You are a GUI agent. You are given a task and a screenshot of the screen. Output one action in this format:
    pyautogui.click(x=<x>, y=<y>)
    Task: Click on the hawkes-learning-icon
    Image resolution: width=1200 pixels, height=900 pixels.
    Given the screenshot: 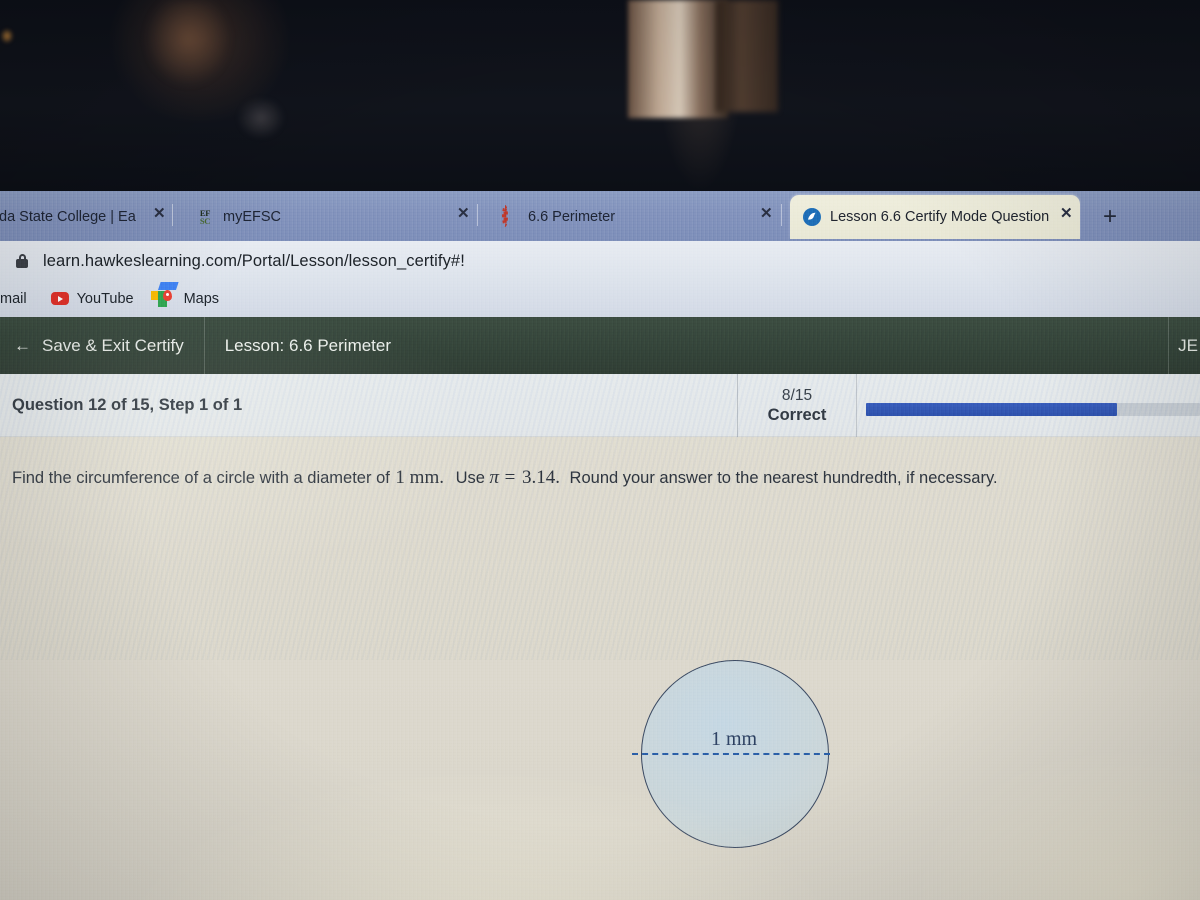 What is the action you would take?
    pyautogui.click(x=812, y=217)
    